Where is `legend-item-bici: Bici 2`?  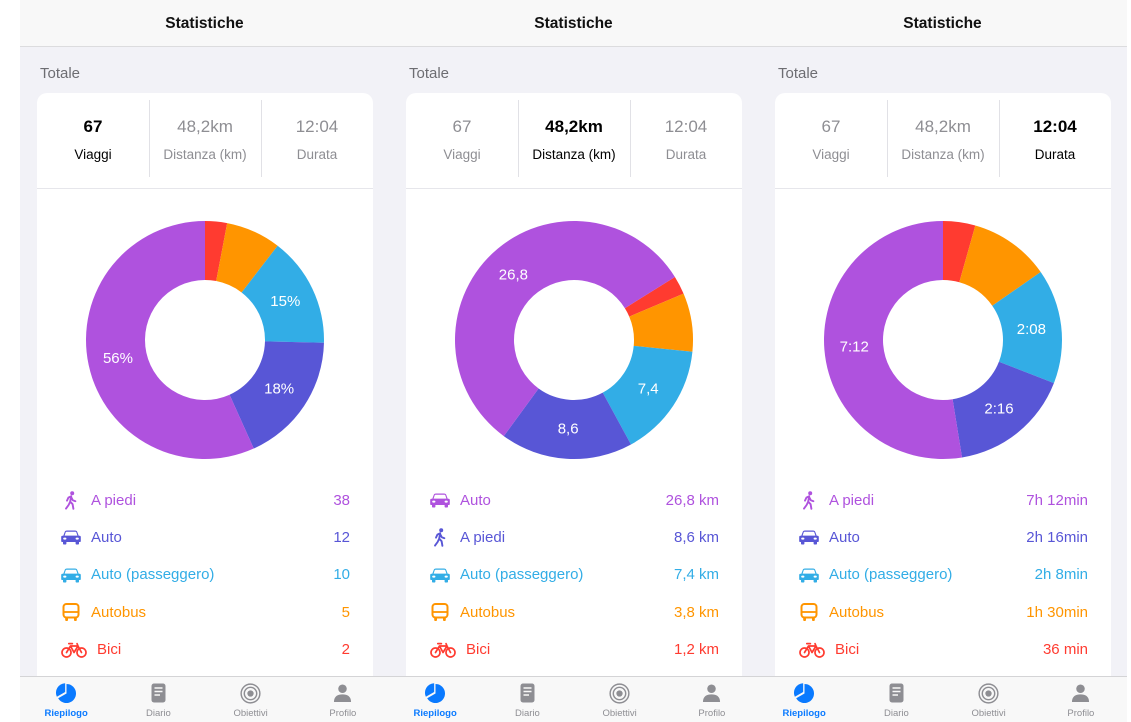
legend-item-bici: Bici 2 is located at coordinates (205, 649).